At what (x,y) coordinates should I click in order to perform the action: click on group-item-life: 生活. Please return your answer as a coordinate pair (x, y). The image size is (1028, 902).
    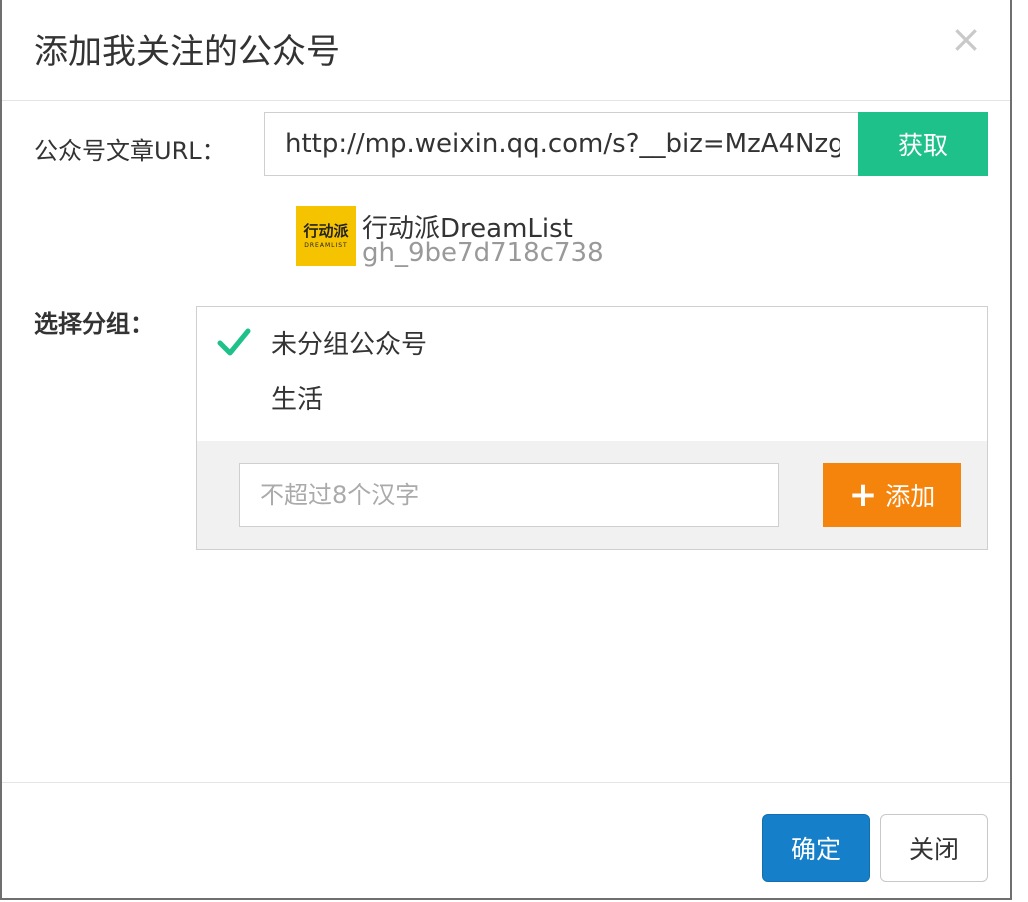
    Looking at the image, I should click on (297, 397).